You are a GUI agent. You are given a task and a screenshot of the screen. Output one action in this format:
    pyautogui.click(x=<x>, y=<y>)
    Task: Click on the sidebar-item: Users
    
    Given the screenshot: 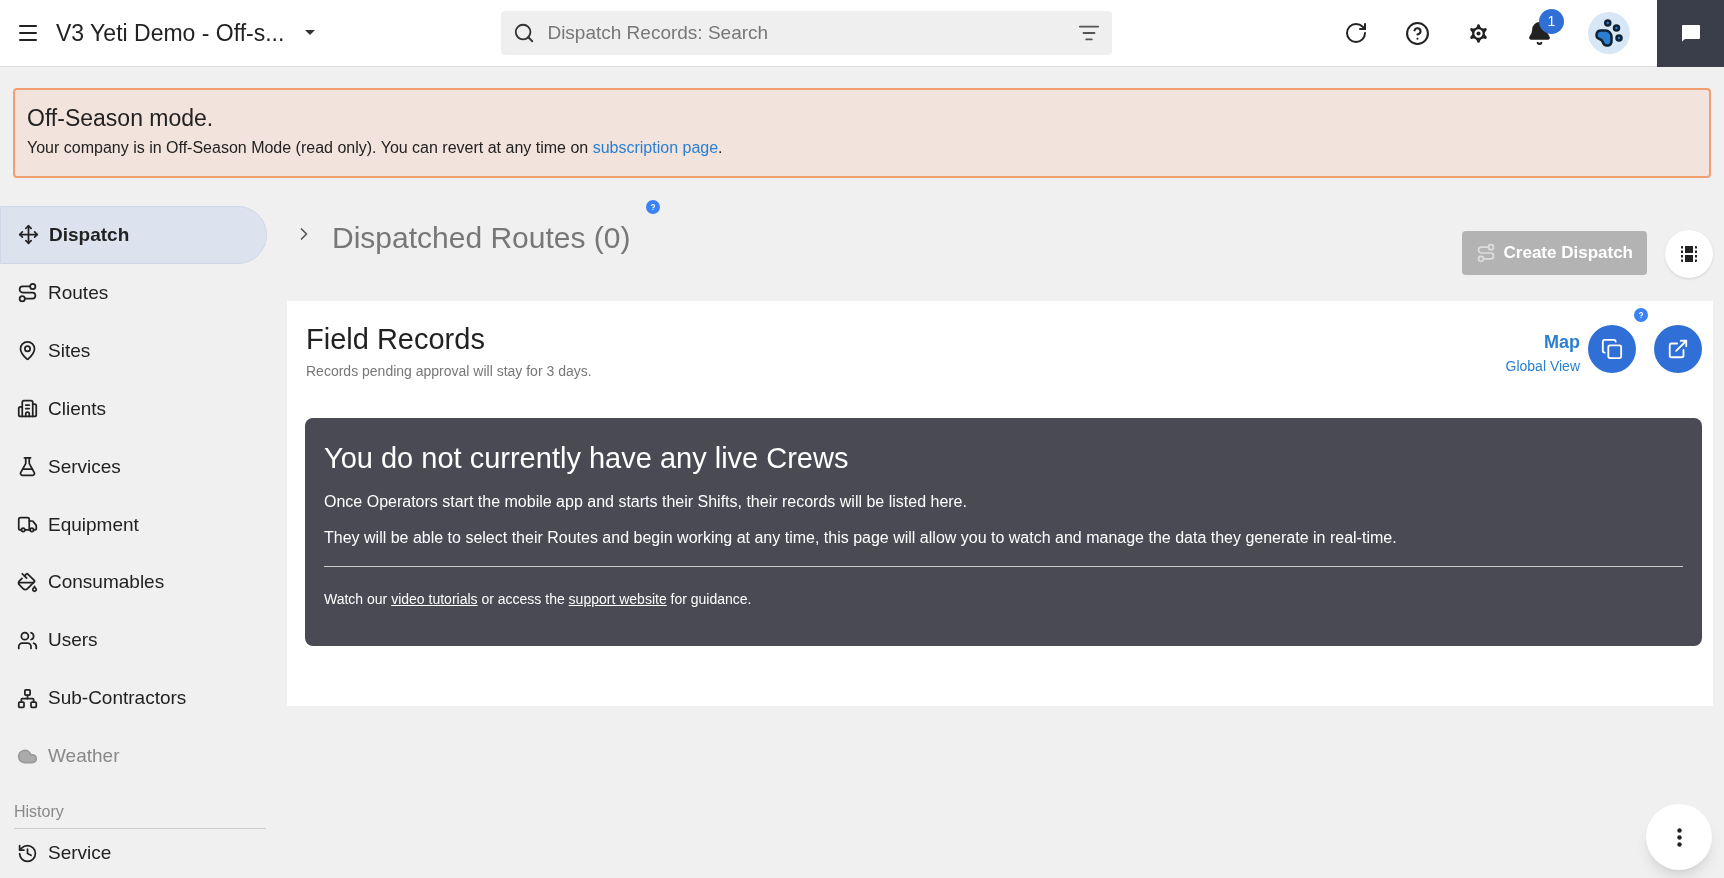 What is the action you would take?
    pyautogui.click(x=133, y=640)
    